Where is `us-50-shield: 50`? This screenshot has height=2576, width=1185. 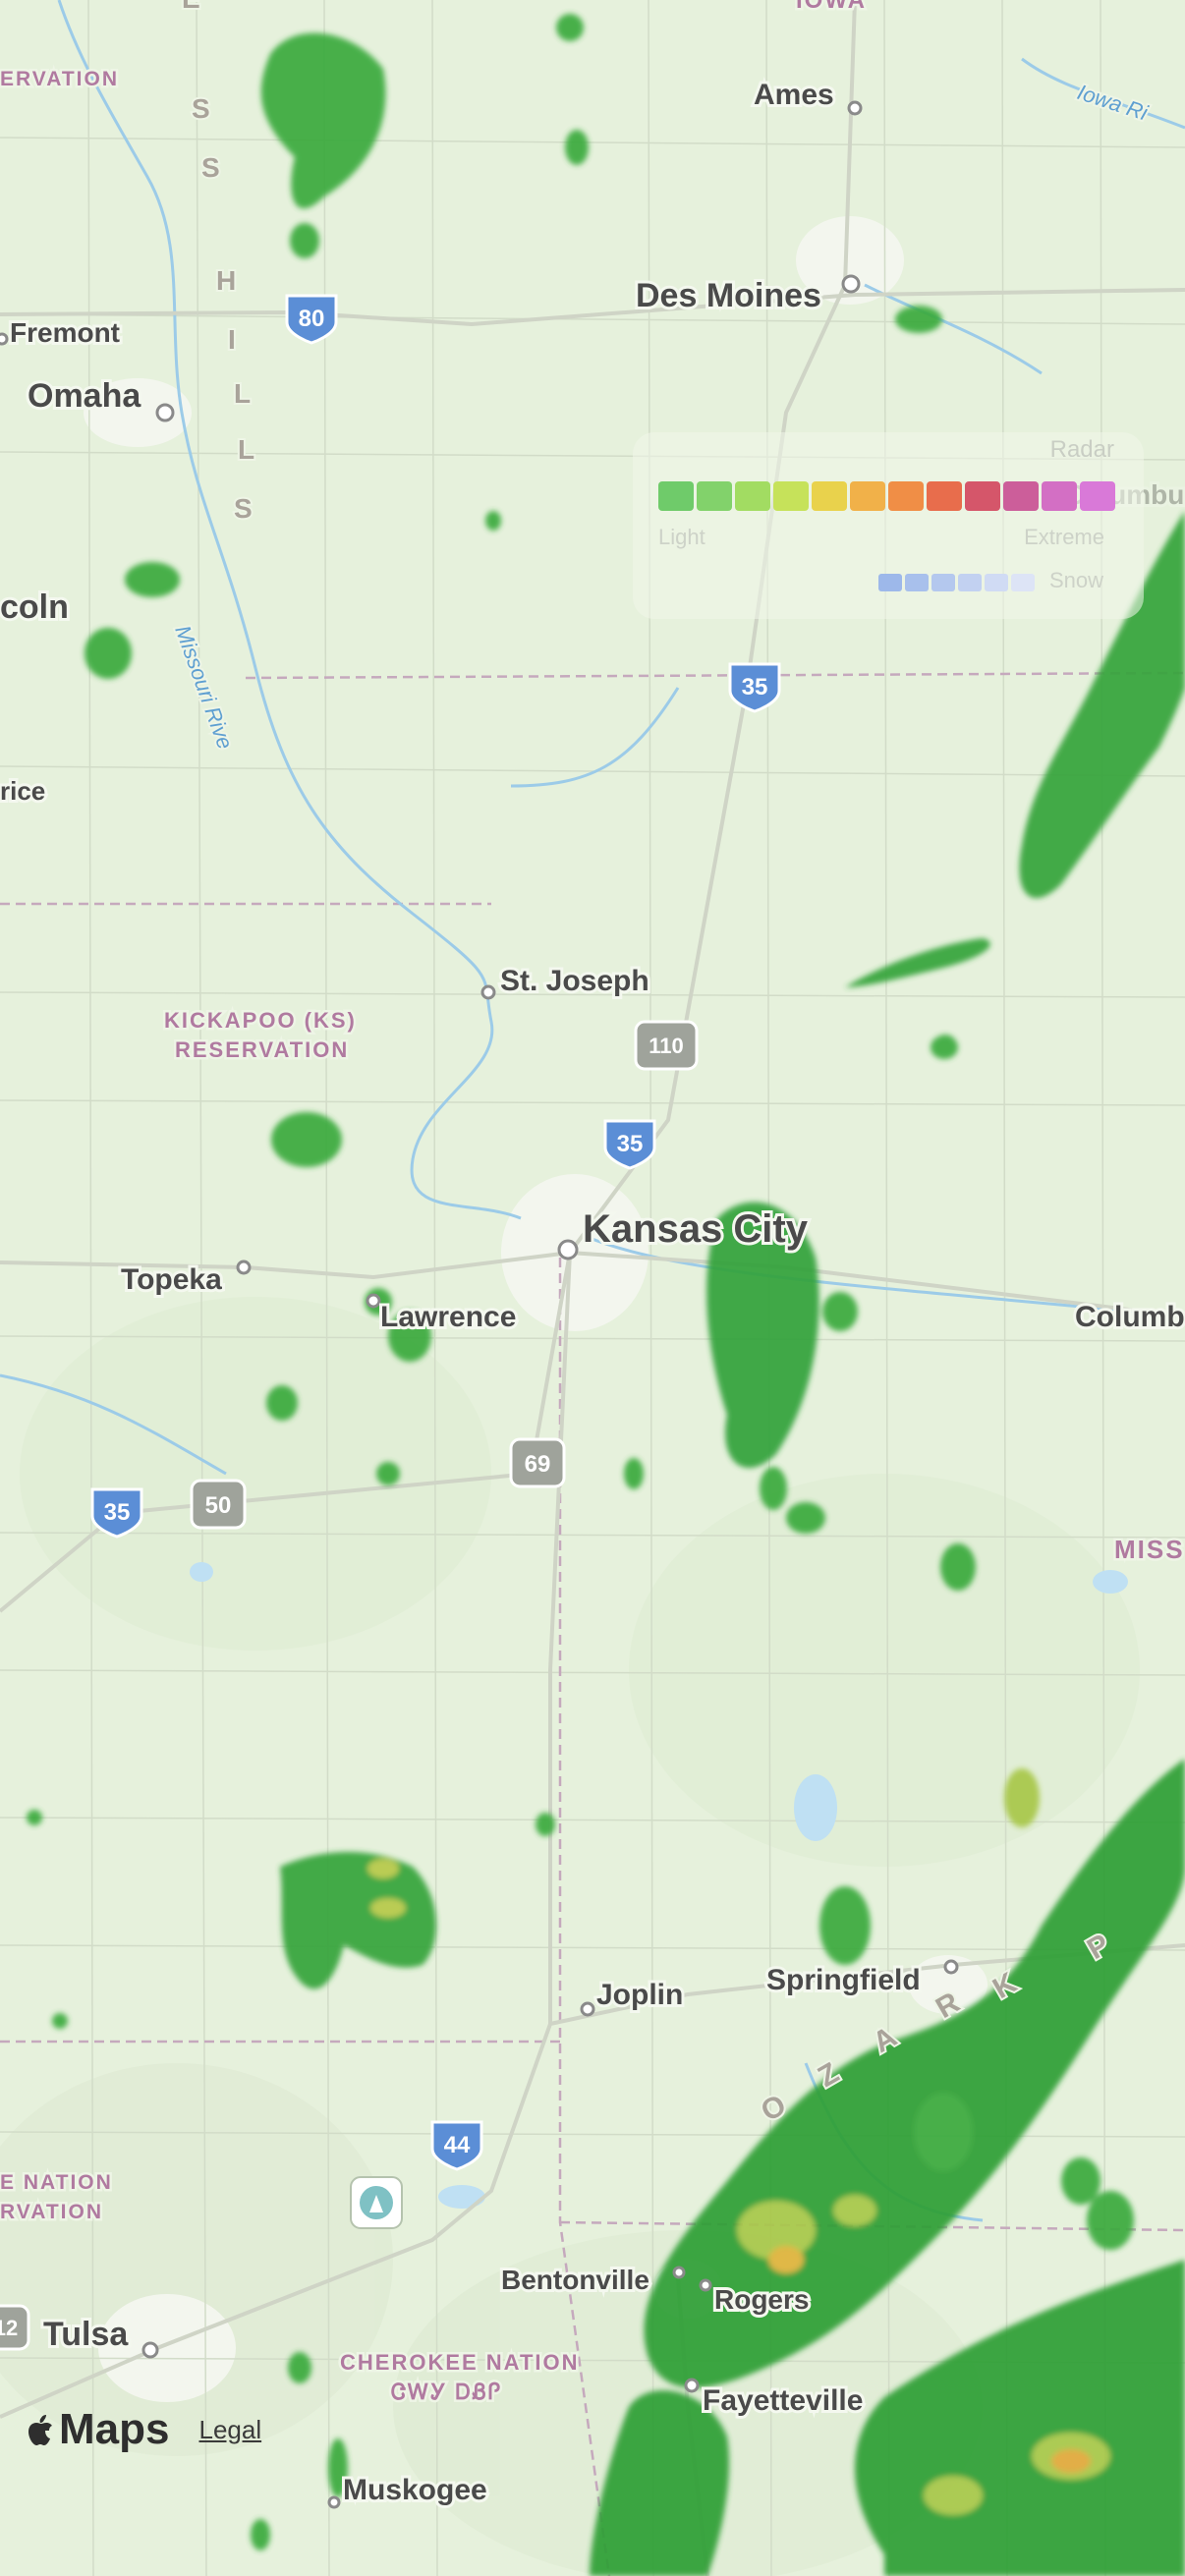 us-50-shield: 50 is located at coordinates (219, 1504).